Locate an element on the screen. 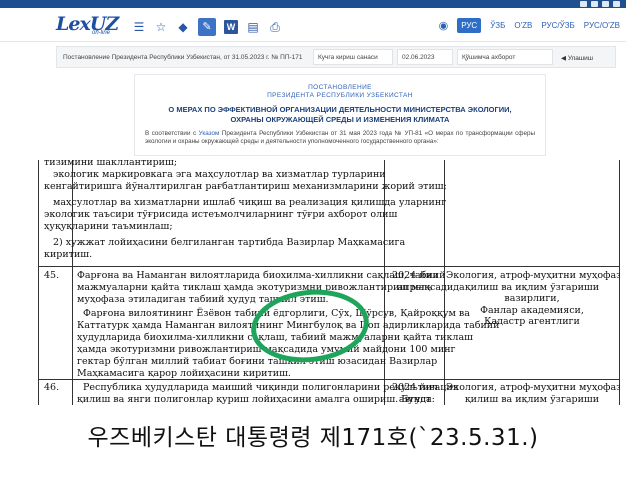 Image resolution: width=626 pixels, height=496 pixels. eye-icon: ◉ is located at coordinates (444, 25).